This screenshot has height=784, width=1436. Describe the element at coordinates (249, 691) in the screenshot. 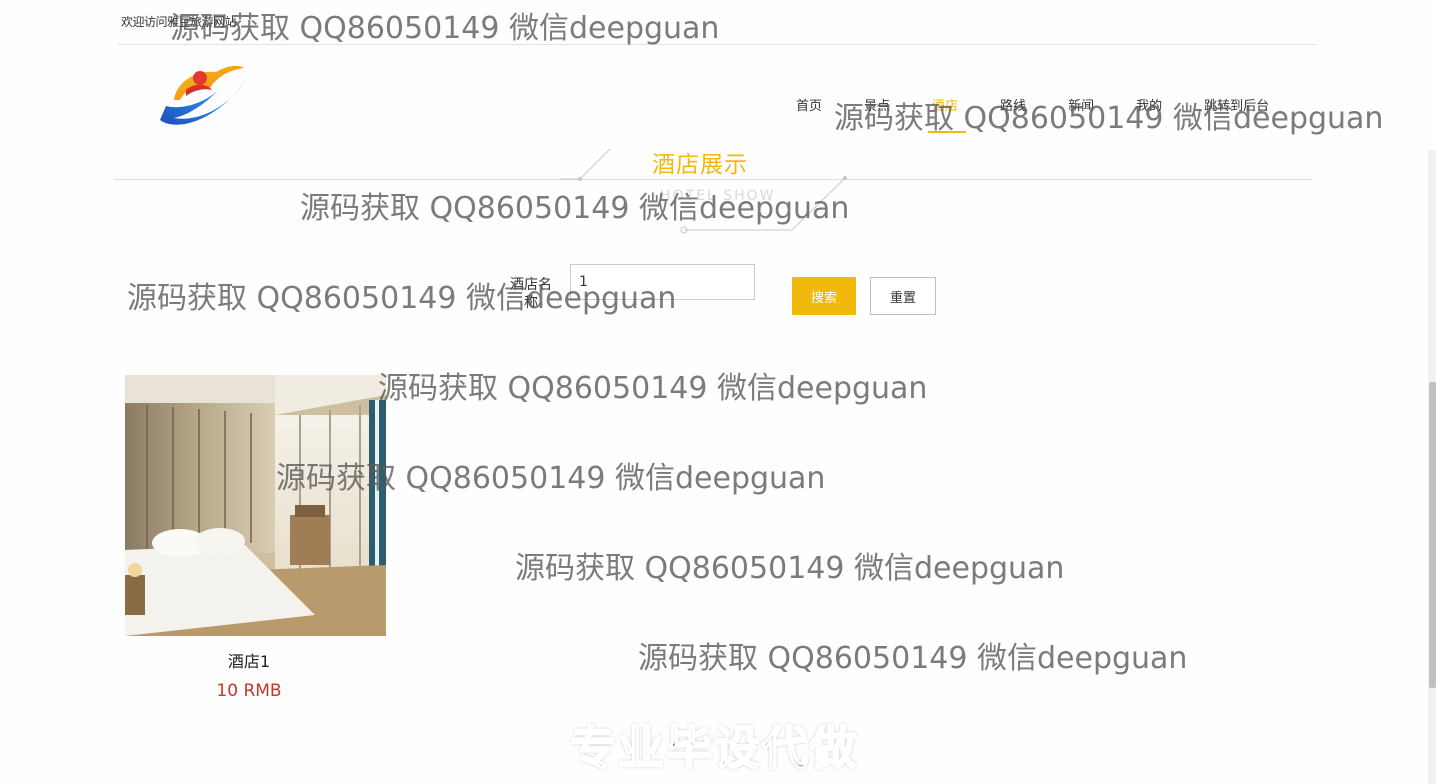

I see `hotel-price: 10 RMB` at that location.